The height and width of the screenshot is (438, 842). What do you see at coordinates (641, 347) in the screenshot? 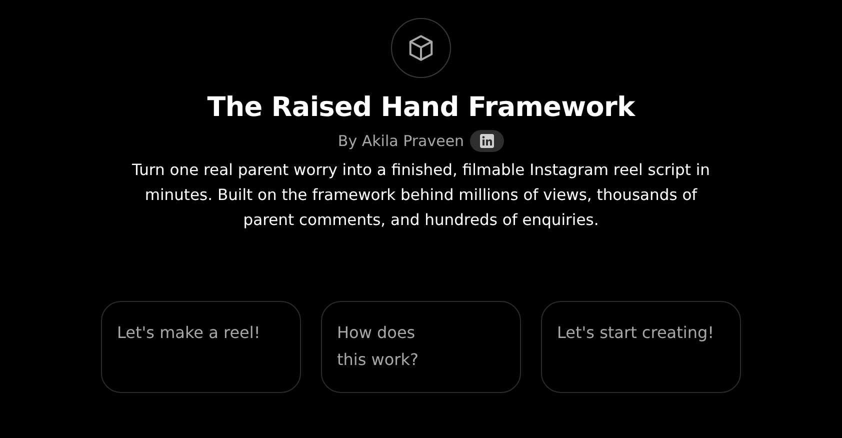
I see `suggestion-card: Let's start creating!` at bounding box center [641, 347].